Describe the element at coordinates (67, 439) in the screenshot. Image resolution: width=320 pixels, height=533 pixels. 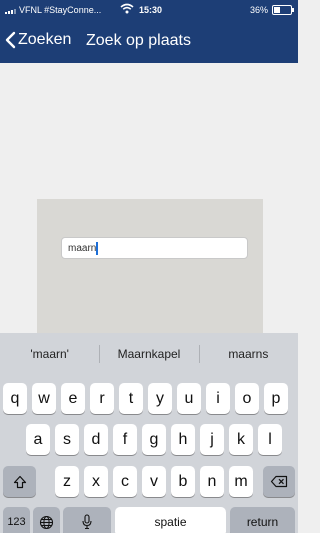
I see `key-s: s` at that location.